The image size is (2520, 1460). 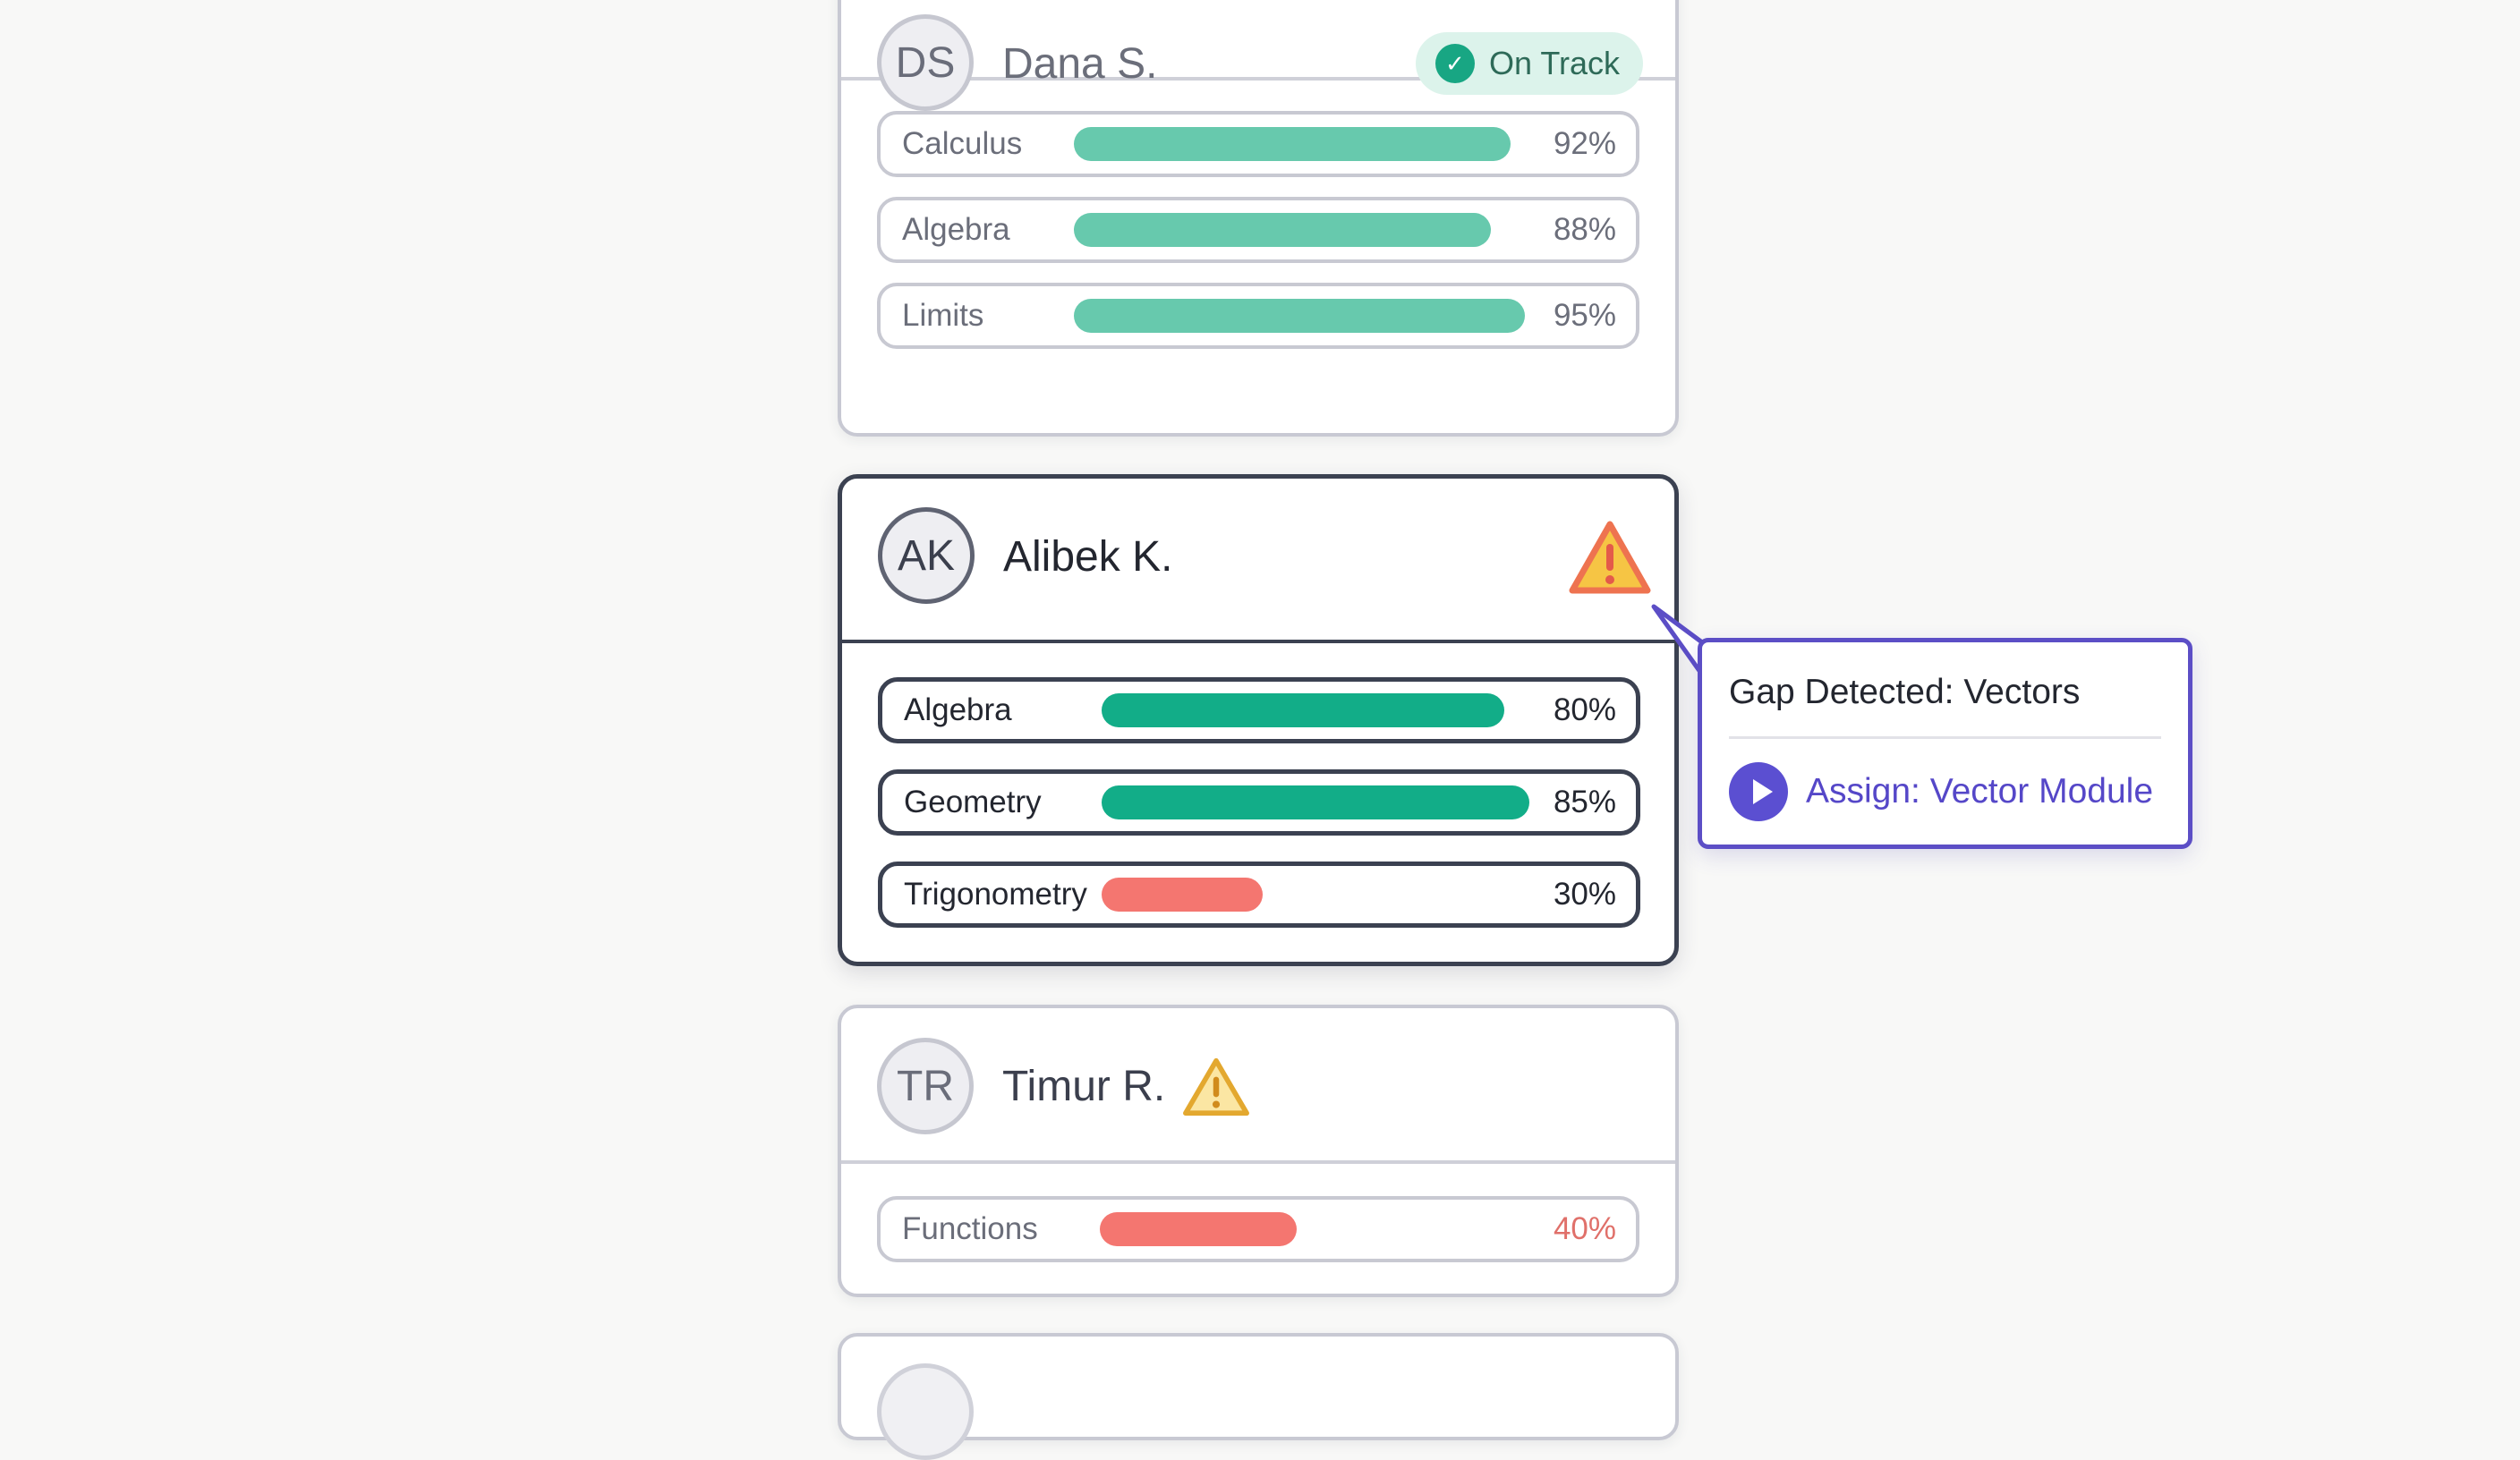 What do you see at coordinates (996, 895) in the screenshot?
I see `subject-name: Trigonometry` at bounding box center [996, 895].